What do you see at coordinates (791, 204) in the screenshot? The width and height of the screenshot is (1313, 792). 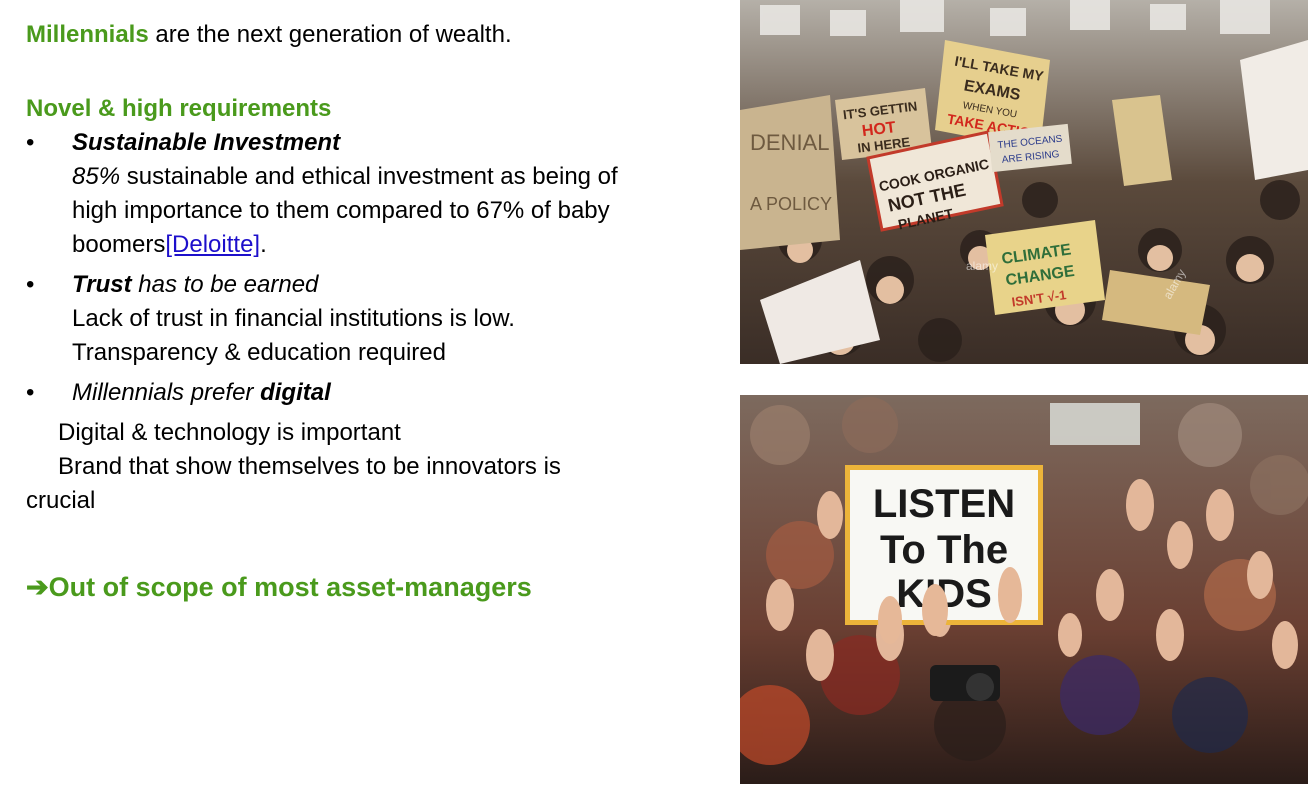 I see `sign-text: A POLICY` at bounding box center [791, 204].